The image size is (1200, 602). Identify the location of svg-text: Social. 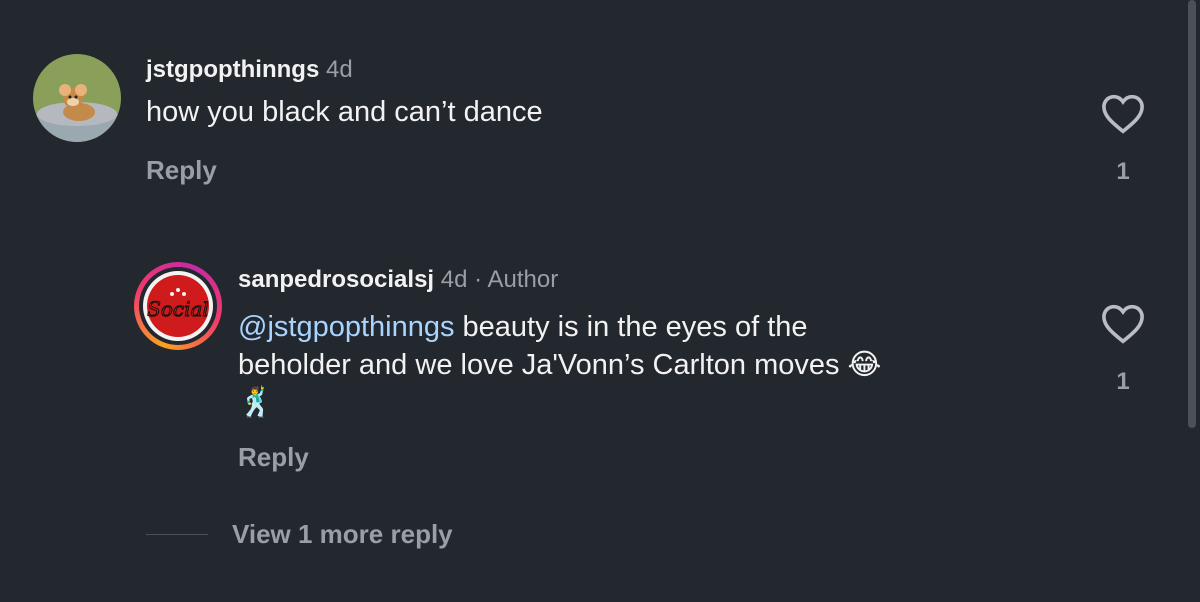
(178, 309).